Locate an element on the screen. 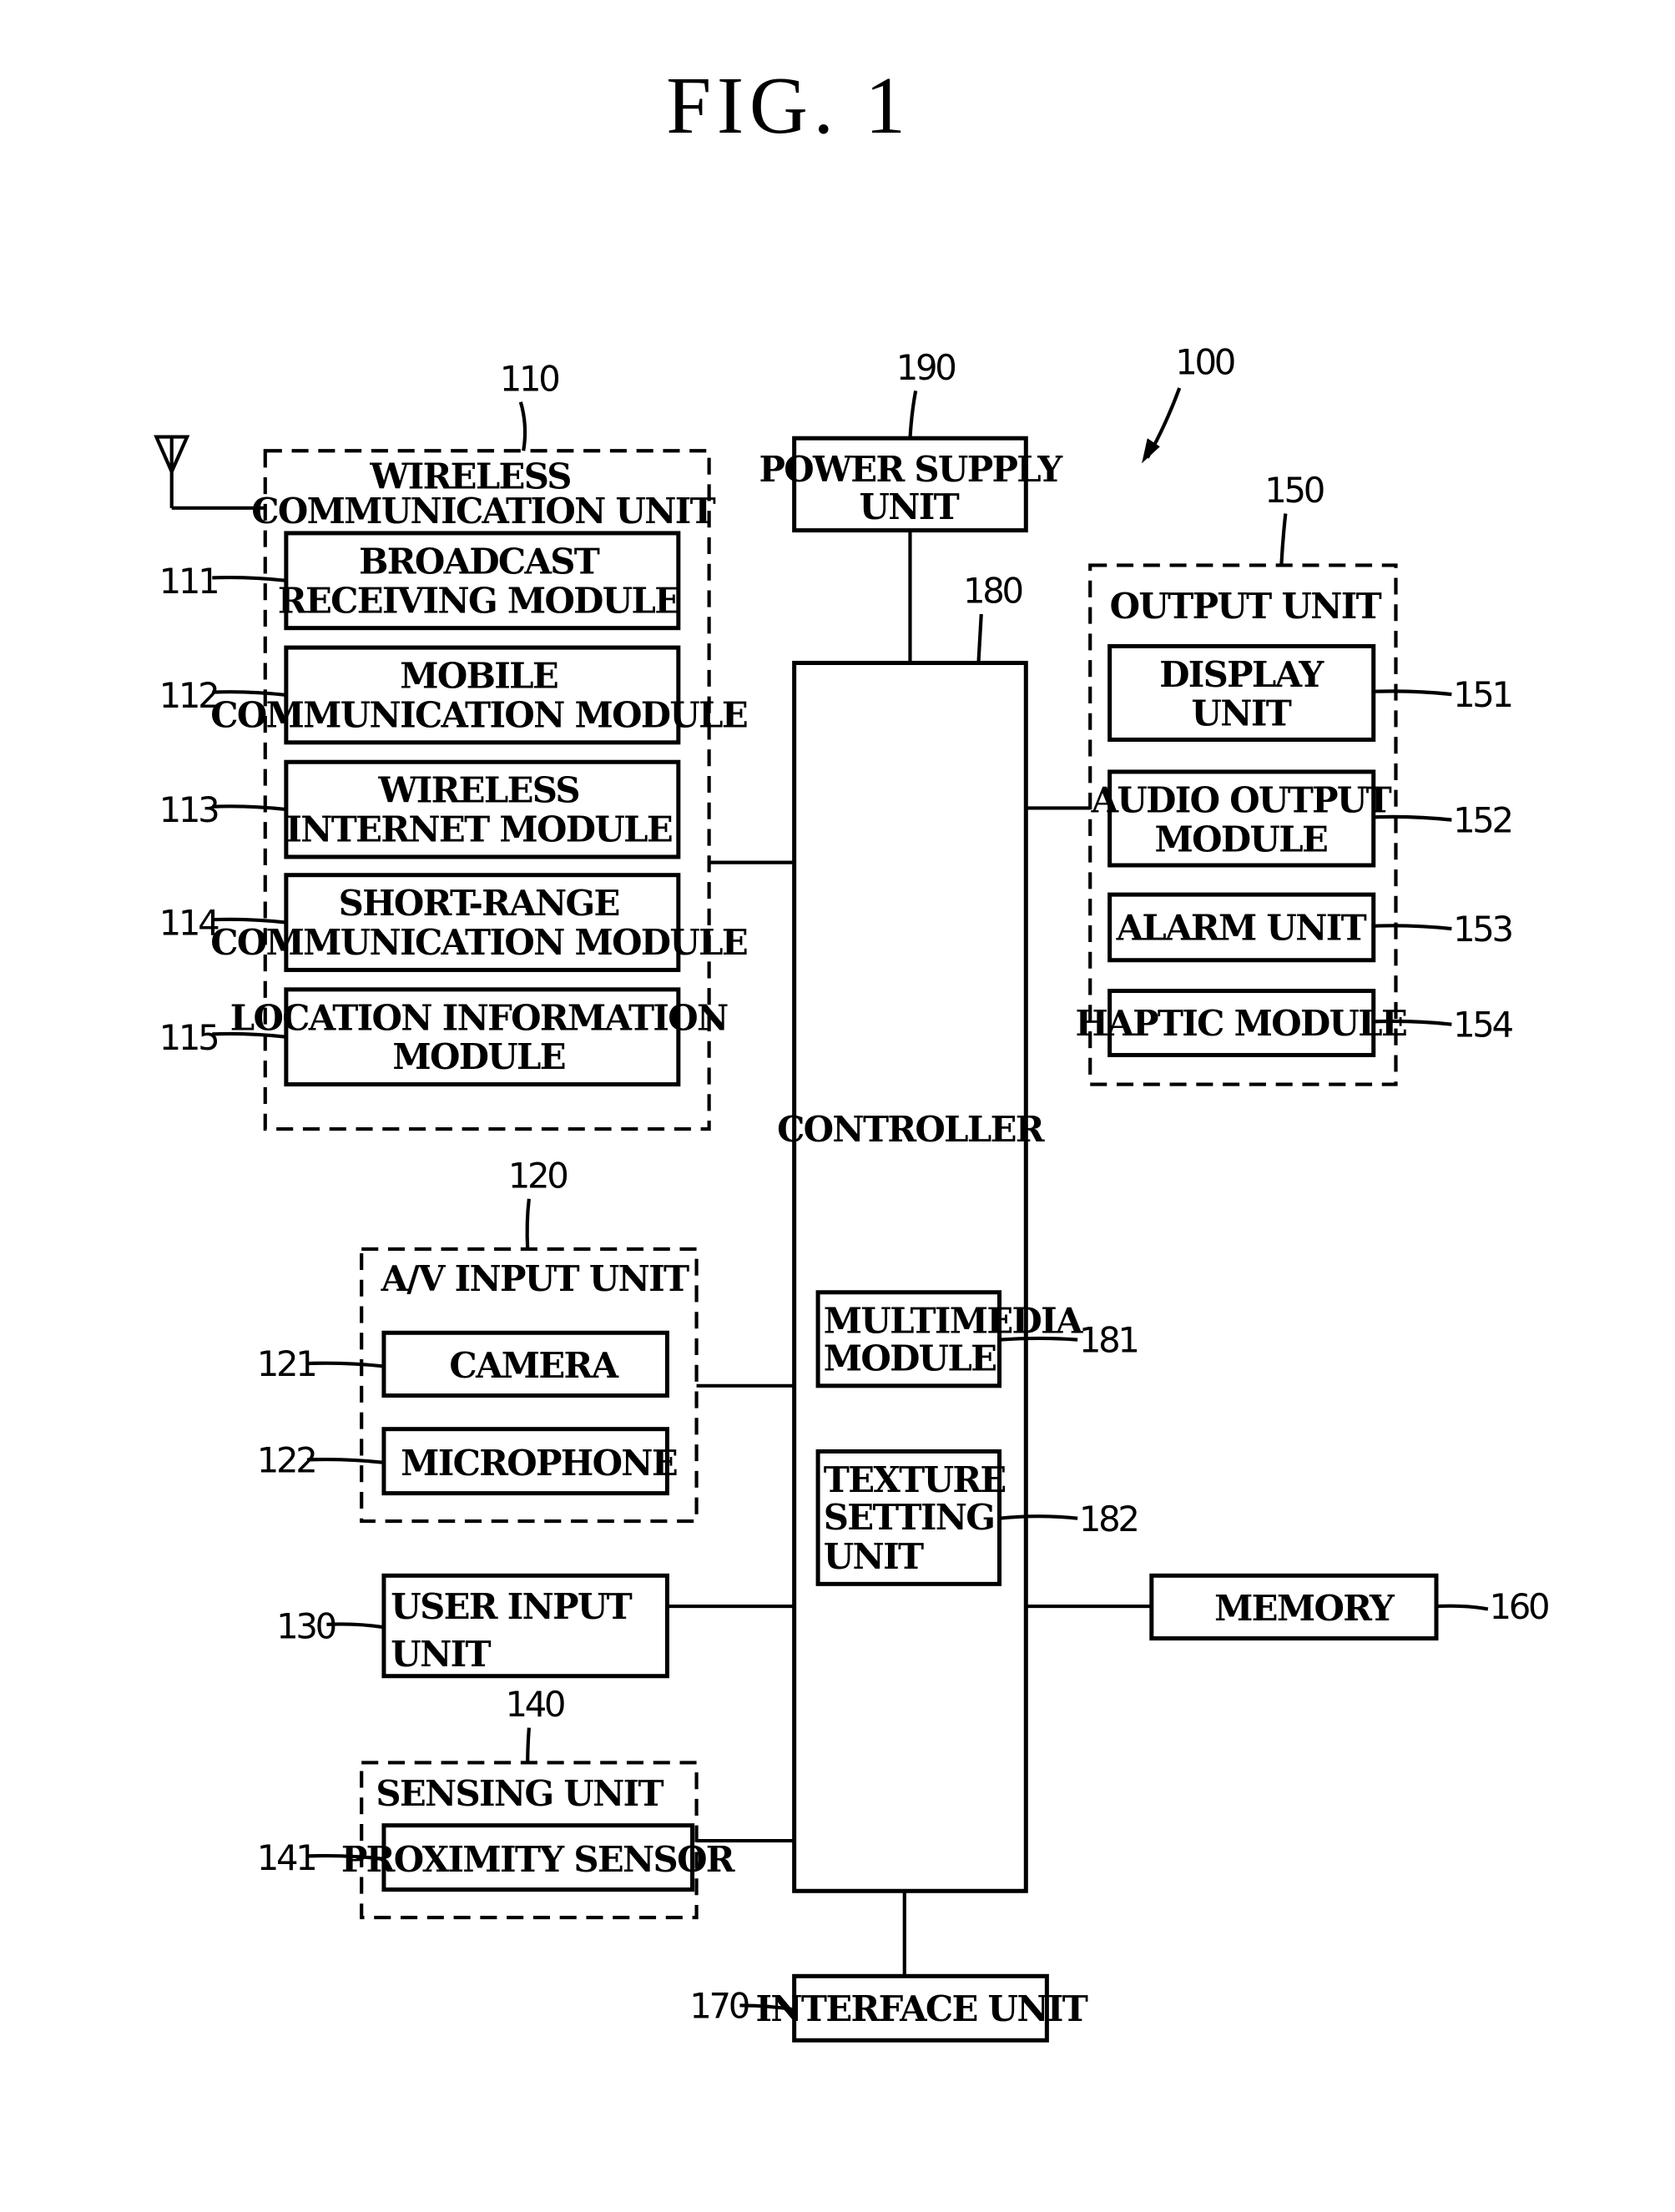 The width and height of the screenshot is (1675, 2212). svg-text: 120 is located at coordinates (537, 1176).